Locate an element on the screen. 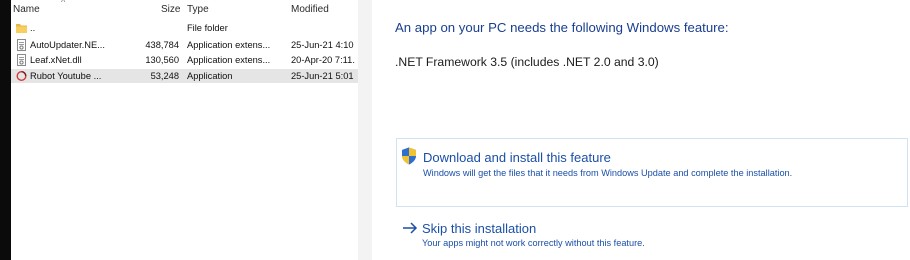 The height and width of the screenshot is (260, 910). skip-installation-title: Skip this installation is located at coordinates (479, 228).